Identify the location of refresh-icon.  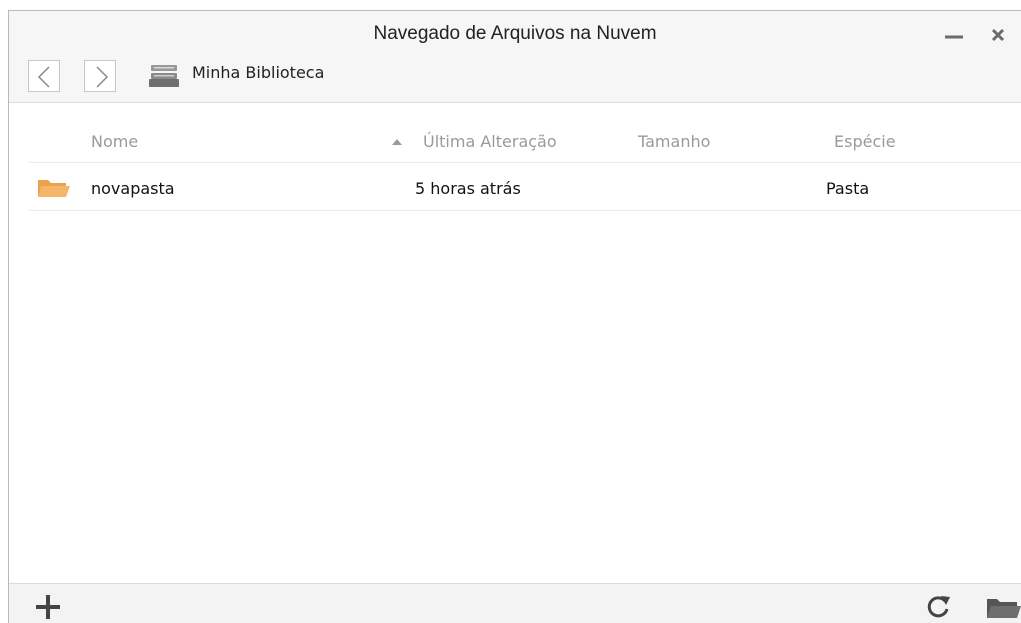
(938, 607).